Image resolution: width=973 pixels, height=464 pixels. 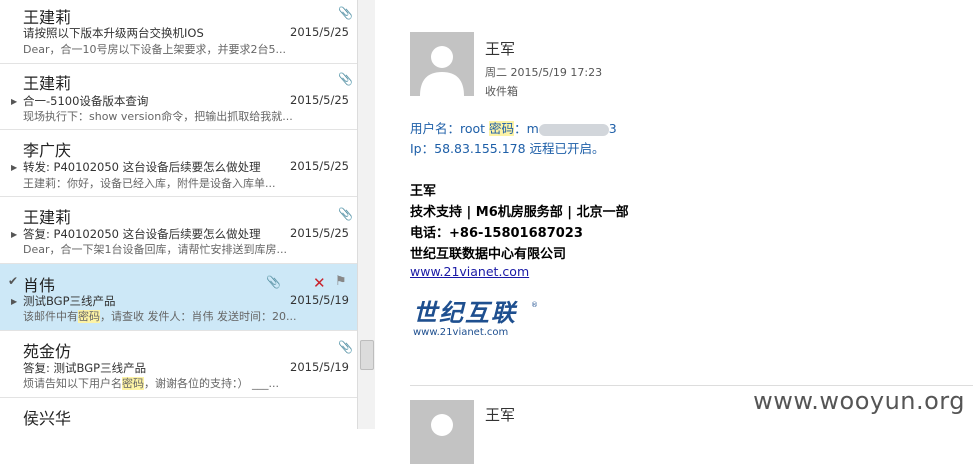 What do you see at coordinates (142, 234) in the screenshot?
I see `message-subject: 答复: P40102050 这台设备后续要怎么做处理` at bounding box center [142, 234].